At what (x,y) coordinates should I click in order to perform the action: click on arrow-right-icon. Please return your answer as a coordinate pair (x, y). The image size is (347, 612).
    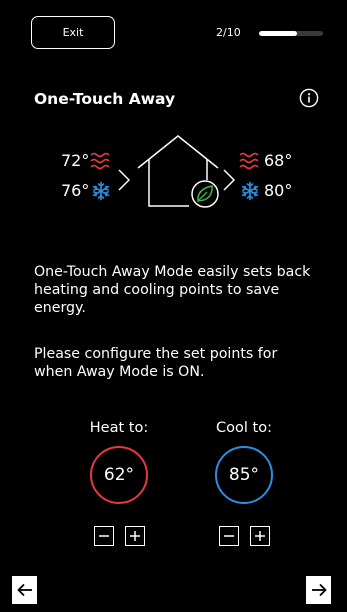
    Looking at the image, I should click on (319, 590).